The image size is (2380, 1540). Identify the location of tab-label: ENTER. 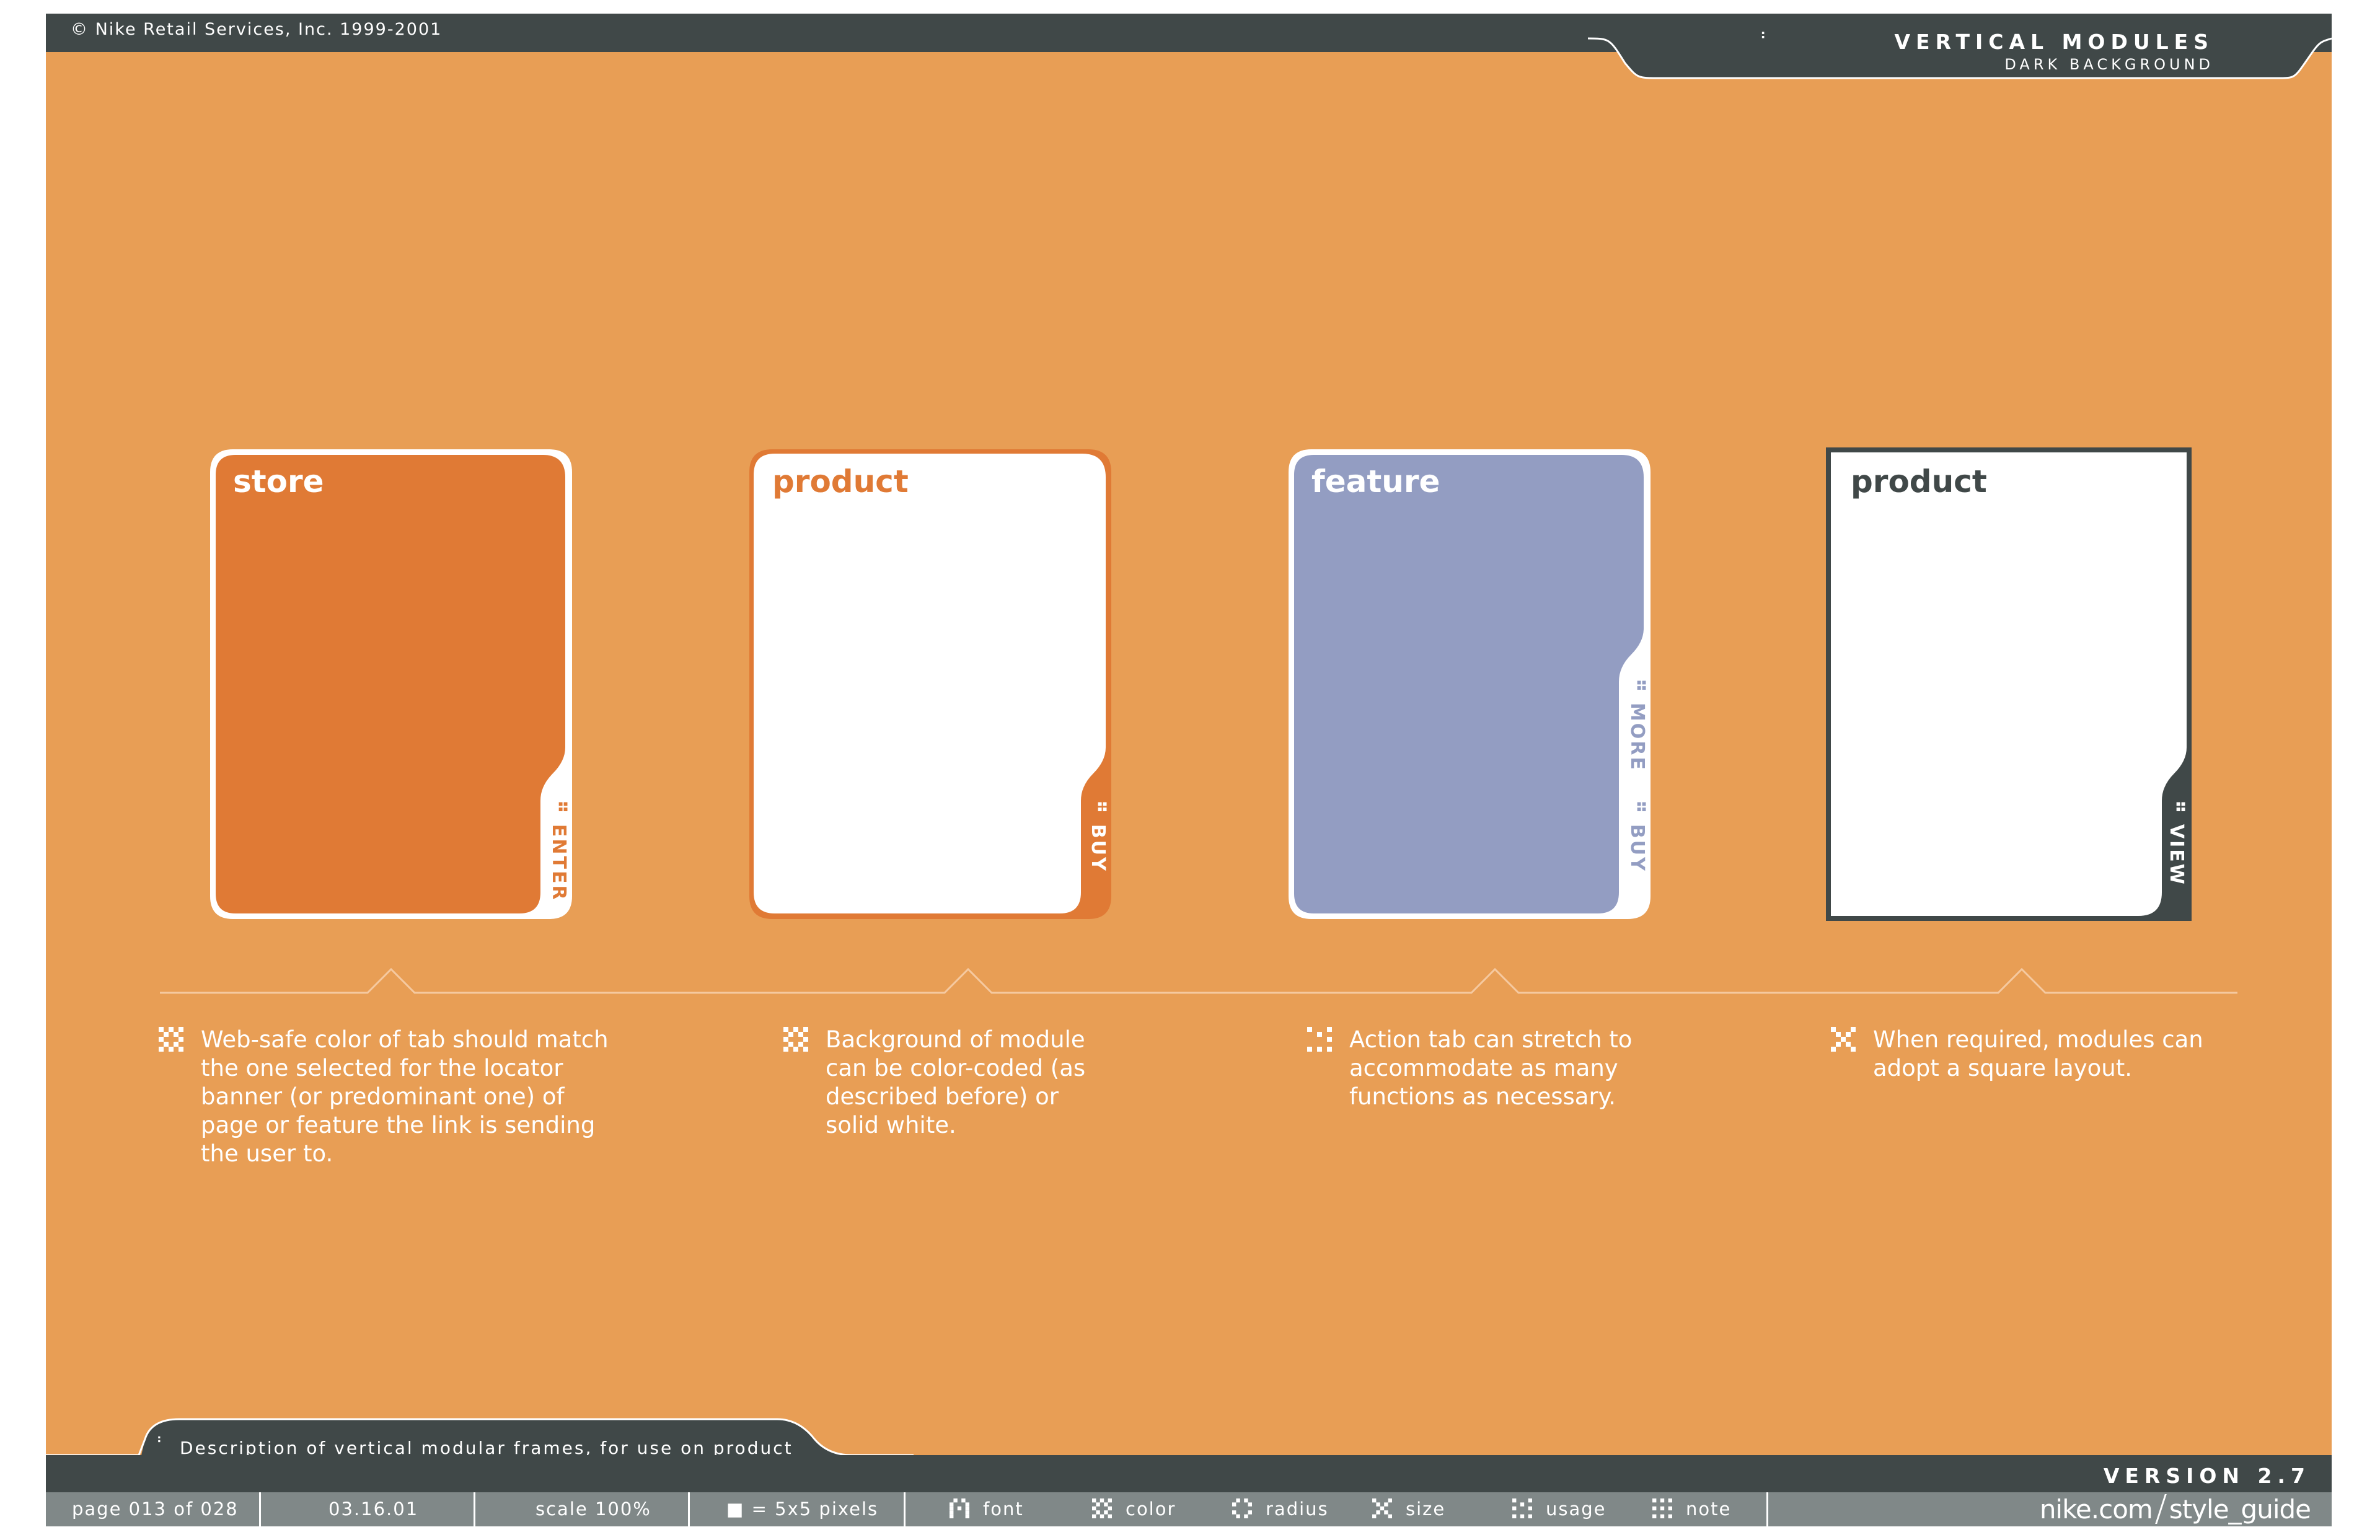
(559, 863).